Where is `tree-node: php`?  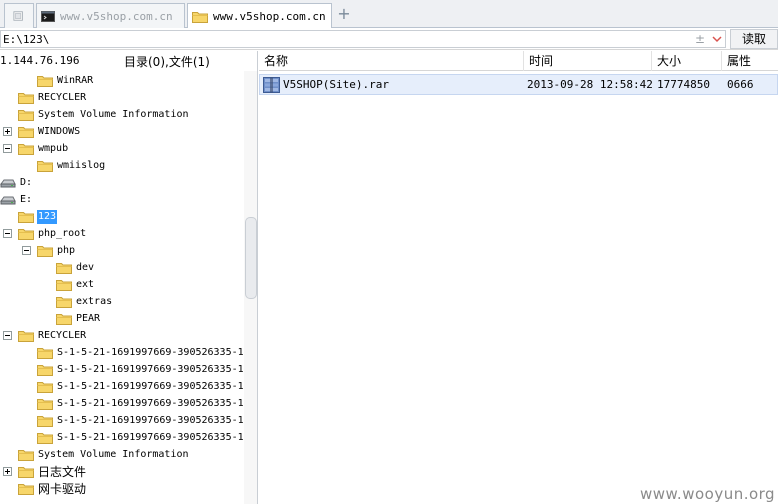
tree-node: php is located at coordinates (49, 250).